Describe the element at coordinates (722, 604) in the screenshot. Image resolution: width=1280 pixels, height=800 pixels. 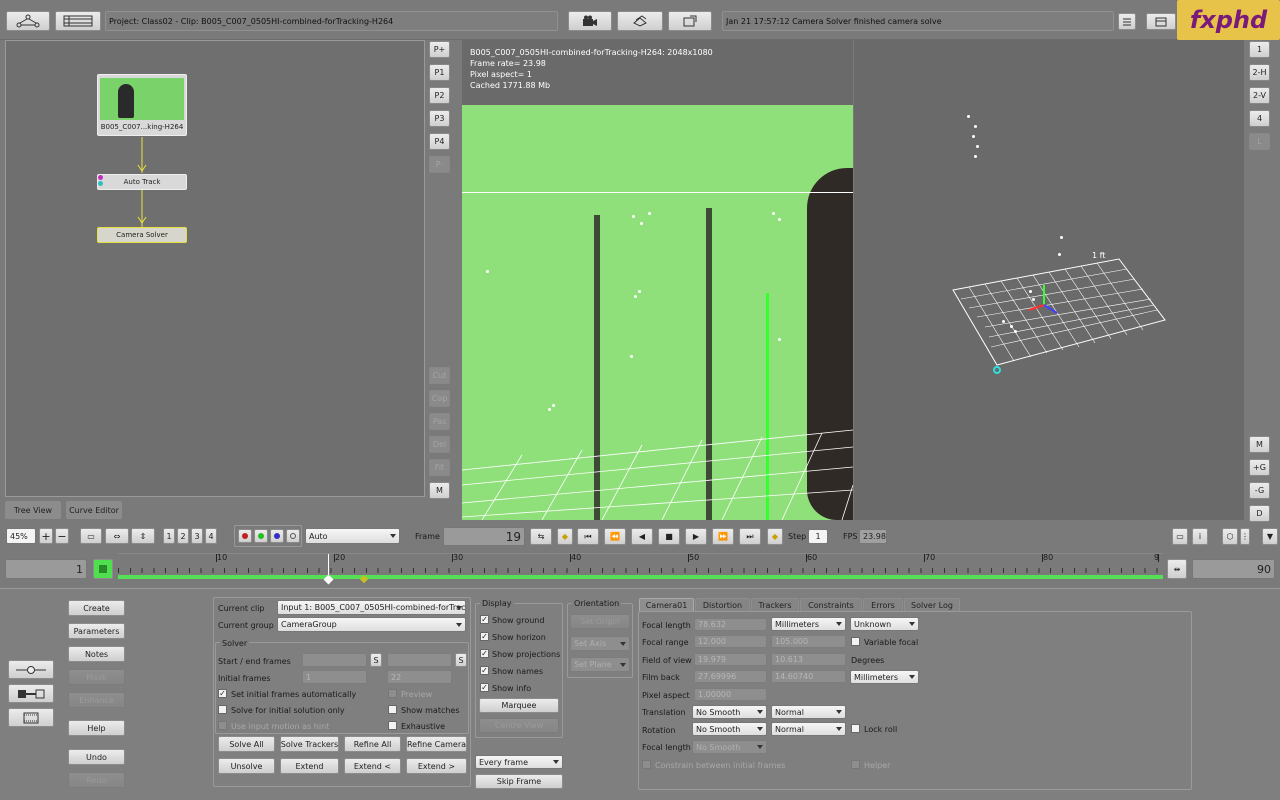
I see `tab-distortion: Distortion` at that location.